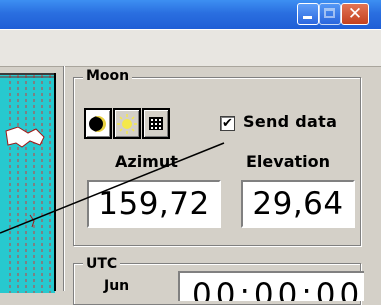 The height and width of the screenshot is (305, 381). I want to click on moon-group-title: Moon, so click(108, 76).